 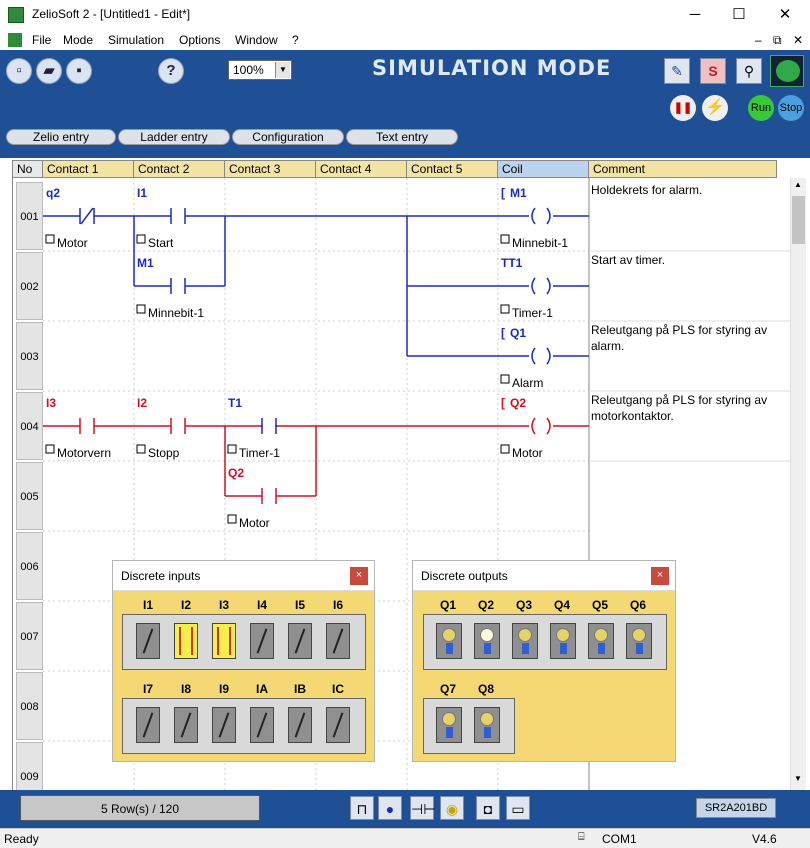 I want to click on app-icon, so click(x=16, y=15).